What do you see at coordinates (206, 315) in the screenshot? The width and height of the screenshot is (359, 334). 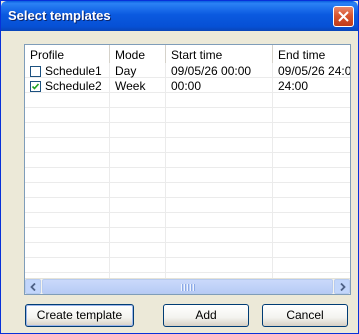 I see `add-button: Add` at bounding box center [206, 315].